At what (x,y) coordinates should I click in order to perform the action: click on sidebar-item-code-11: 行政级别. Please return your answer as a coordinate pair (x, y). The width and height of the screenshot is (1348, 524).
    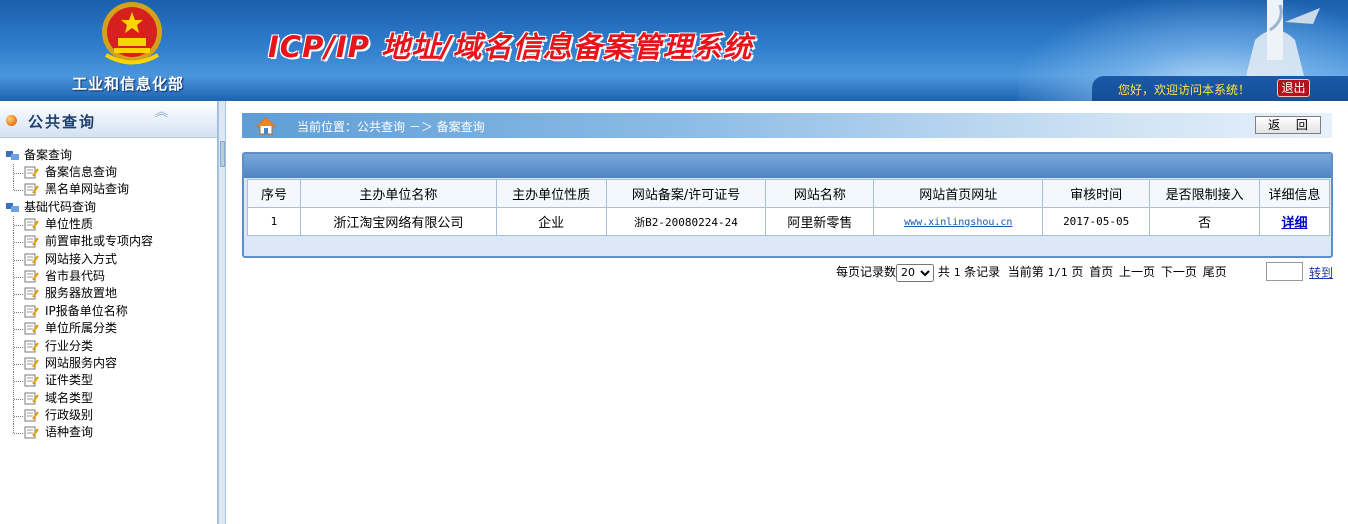
    Looking at the image, I should click on (78, 416).